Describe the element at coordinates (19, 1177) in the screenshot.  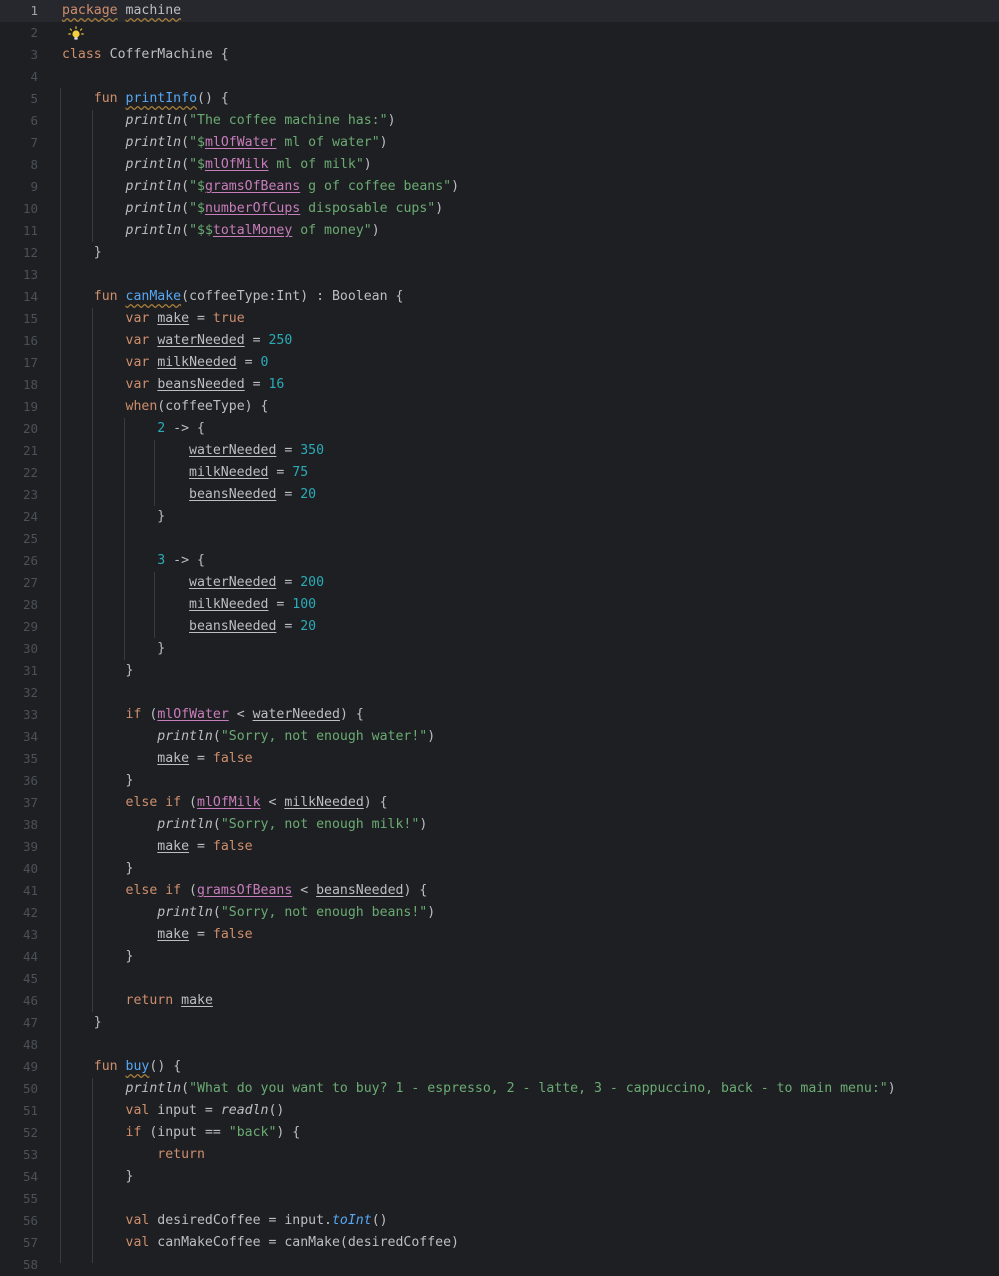
I see `line-number: 54` at that location.